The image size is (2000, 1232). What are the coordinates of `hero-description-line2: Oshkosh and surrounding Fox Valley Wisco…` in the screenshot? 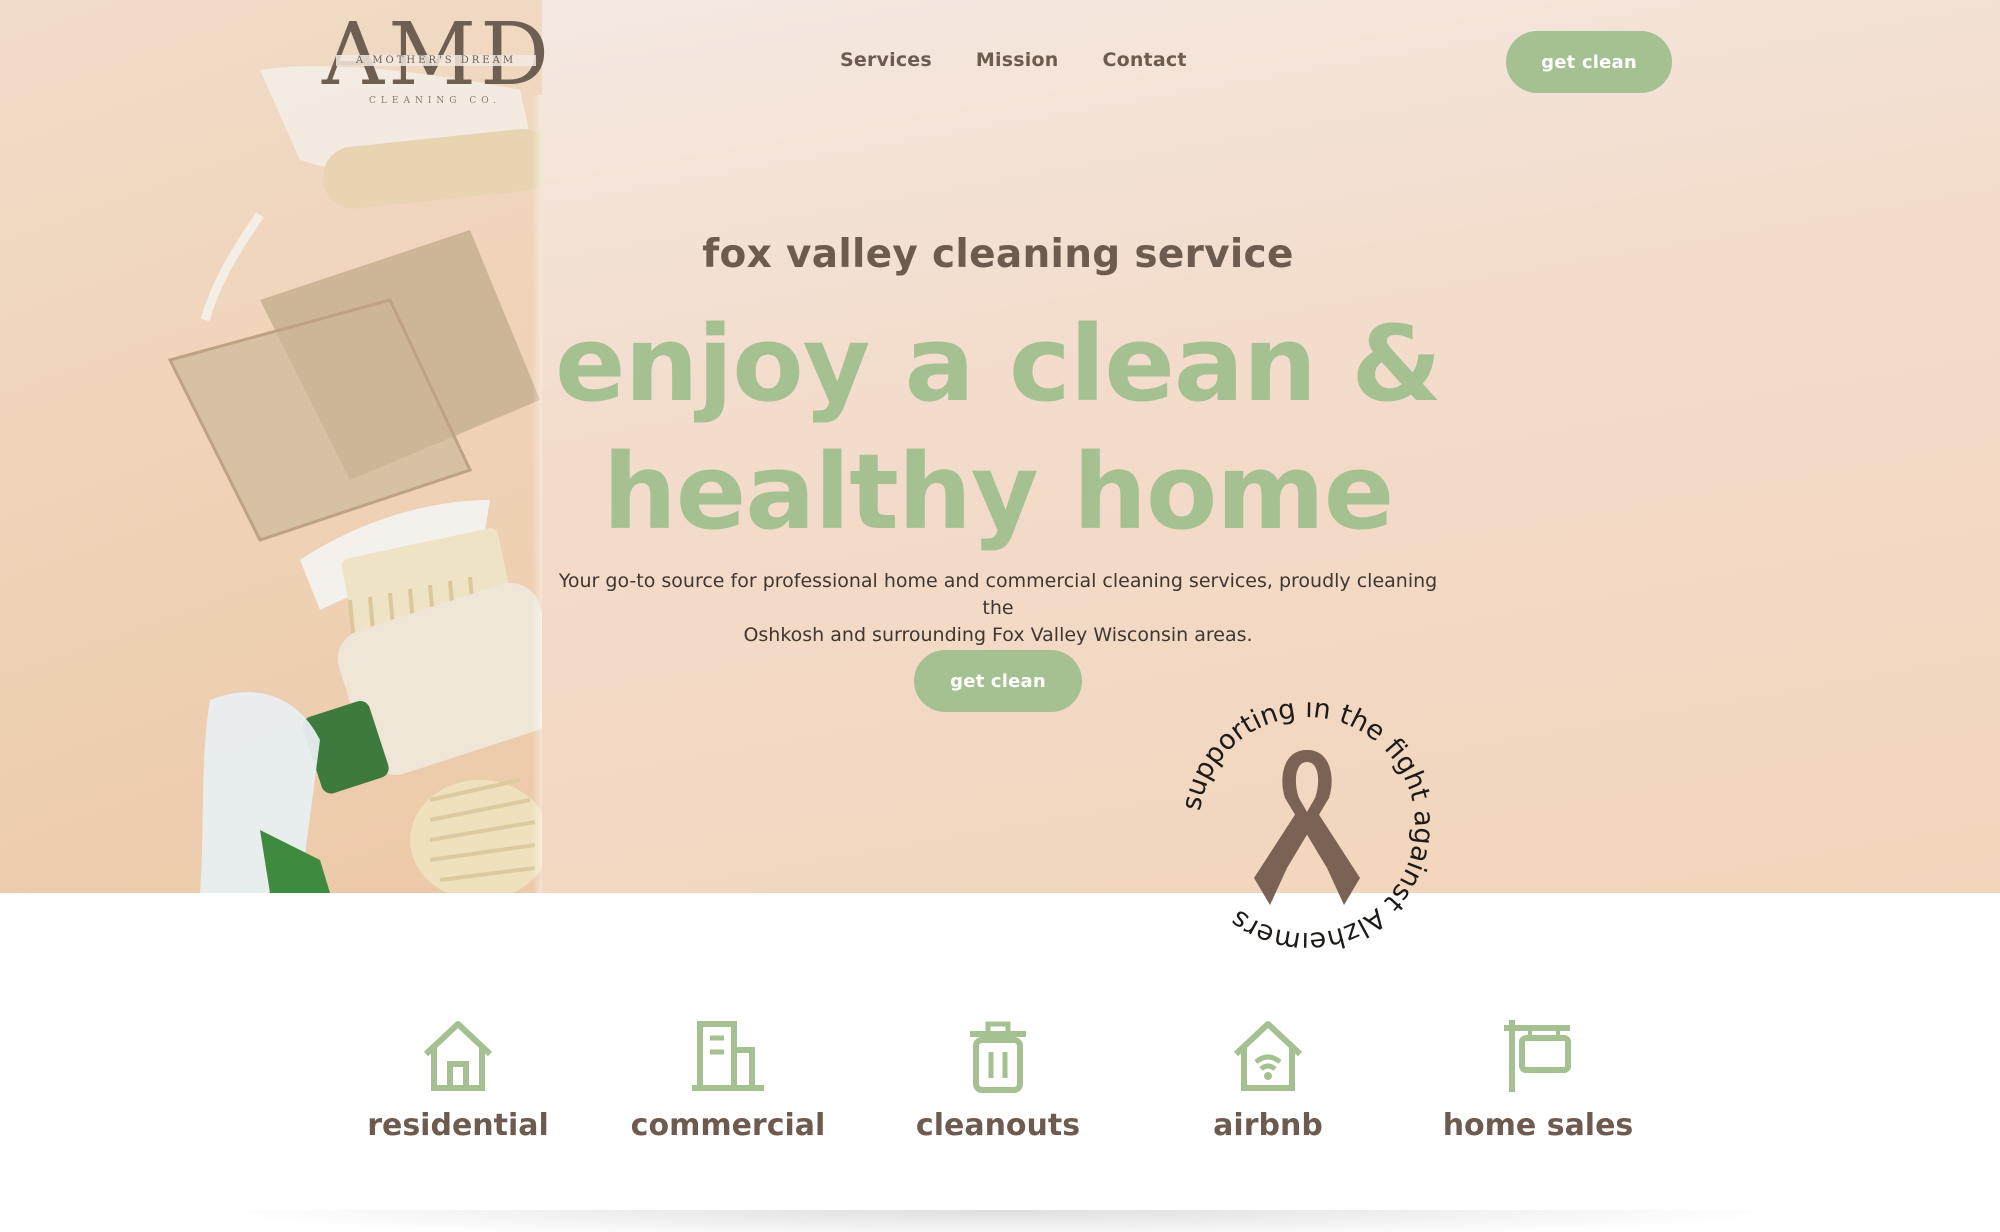 It's located at (998, 635).